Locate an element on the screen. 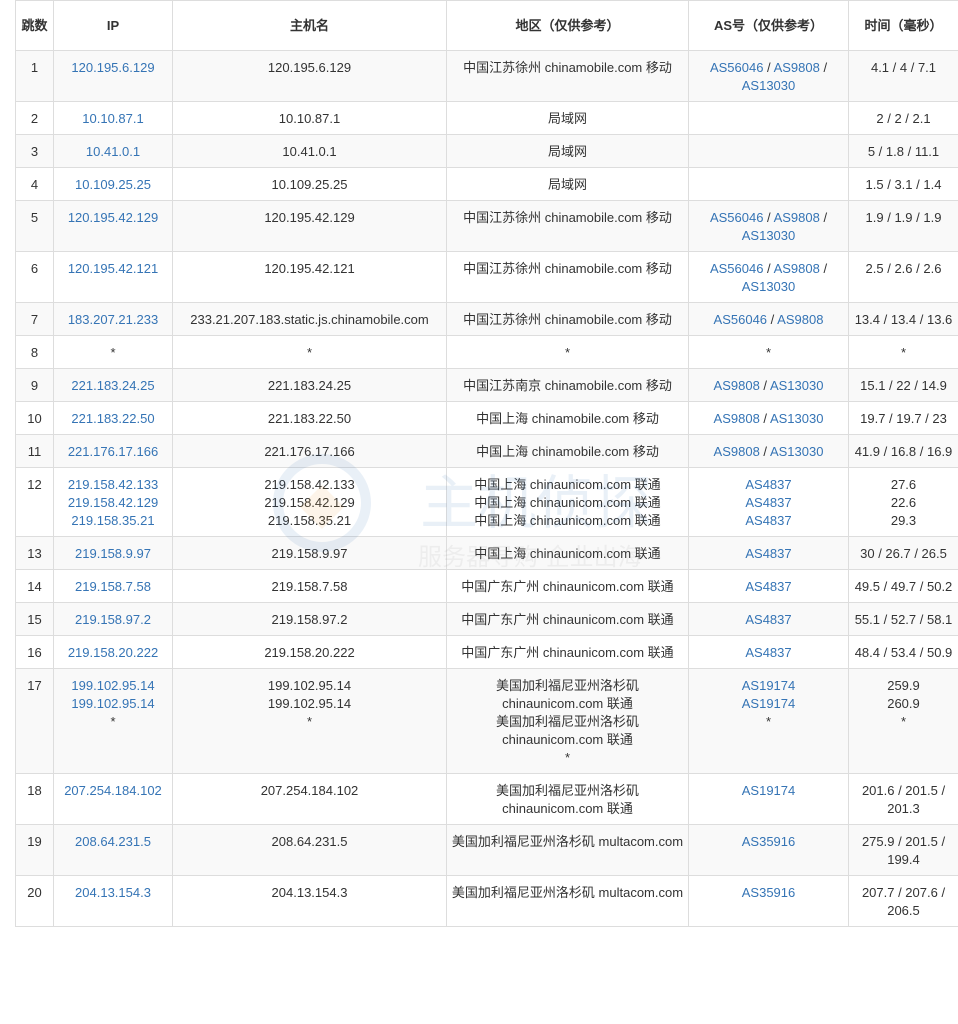 The image size is (958, 1024). hop-cell: 9 is located at coordinates (34, 385).